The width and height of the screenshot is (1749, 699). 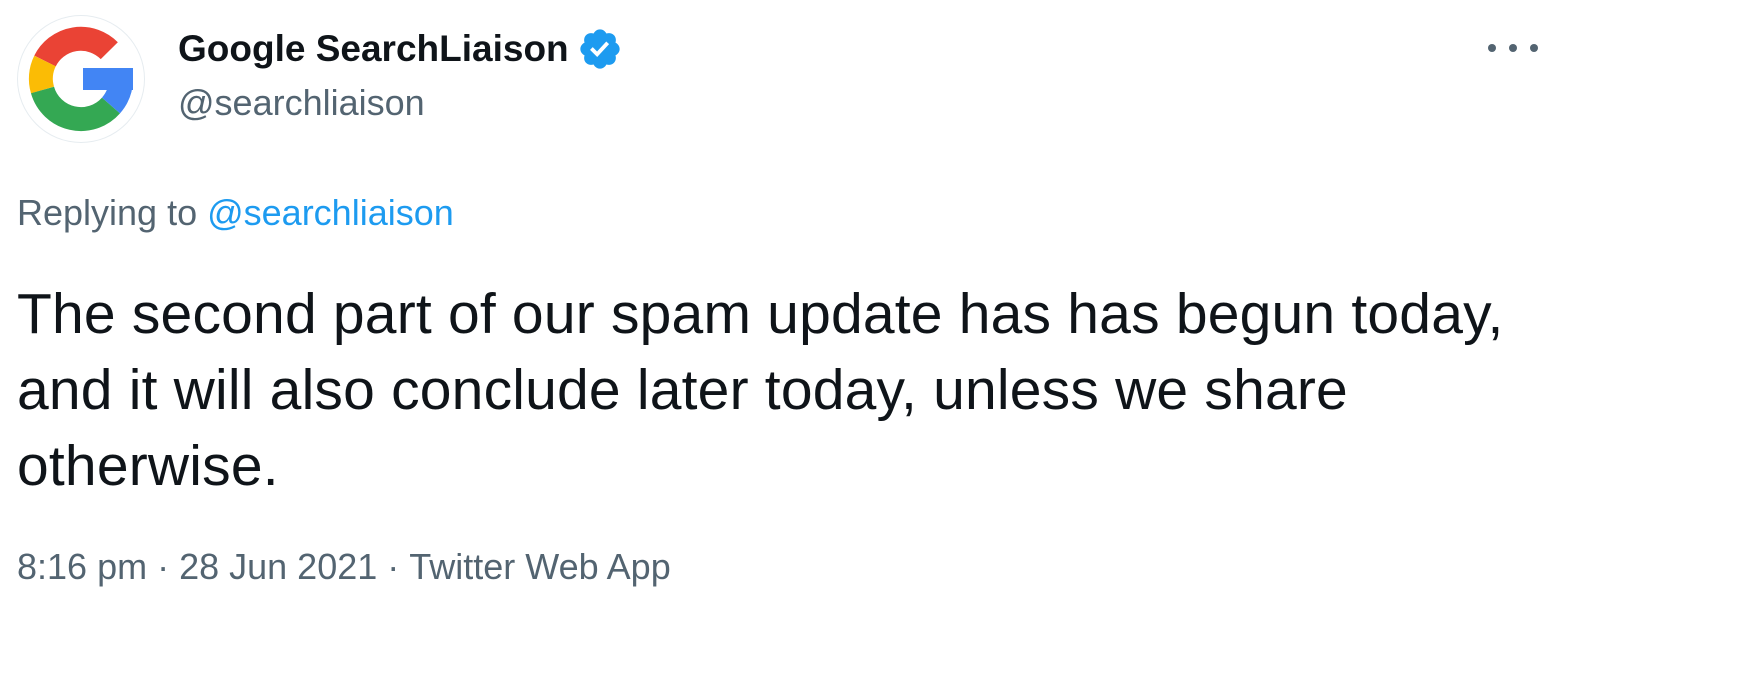 What do you see at coordinates (373, 49) in the screenshot?
I see `author-display-name: Google SearchLiaison` at bounding box center [373, 49].